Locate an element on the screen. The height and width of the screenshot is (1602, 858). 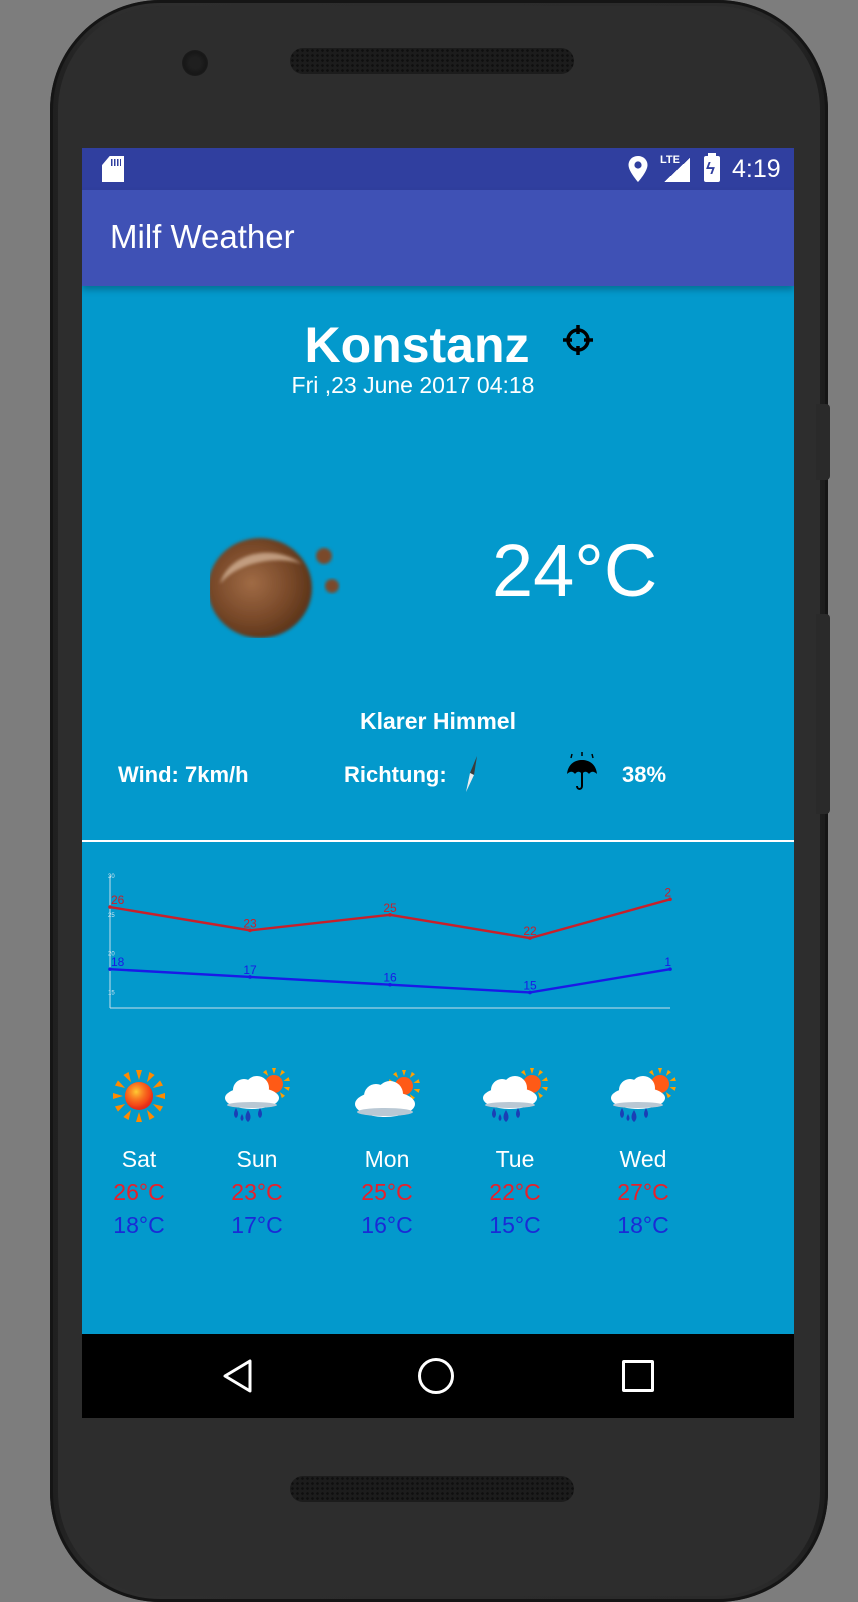
forecast-max-temp: 25°C is located at coordinates (387, 1192).